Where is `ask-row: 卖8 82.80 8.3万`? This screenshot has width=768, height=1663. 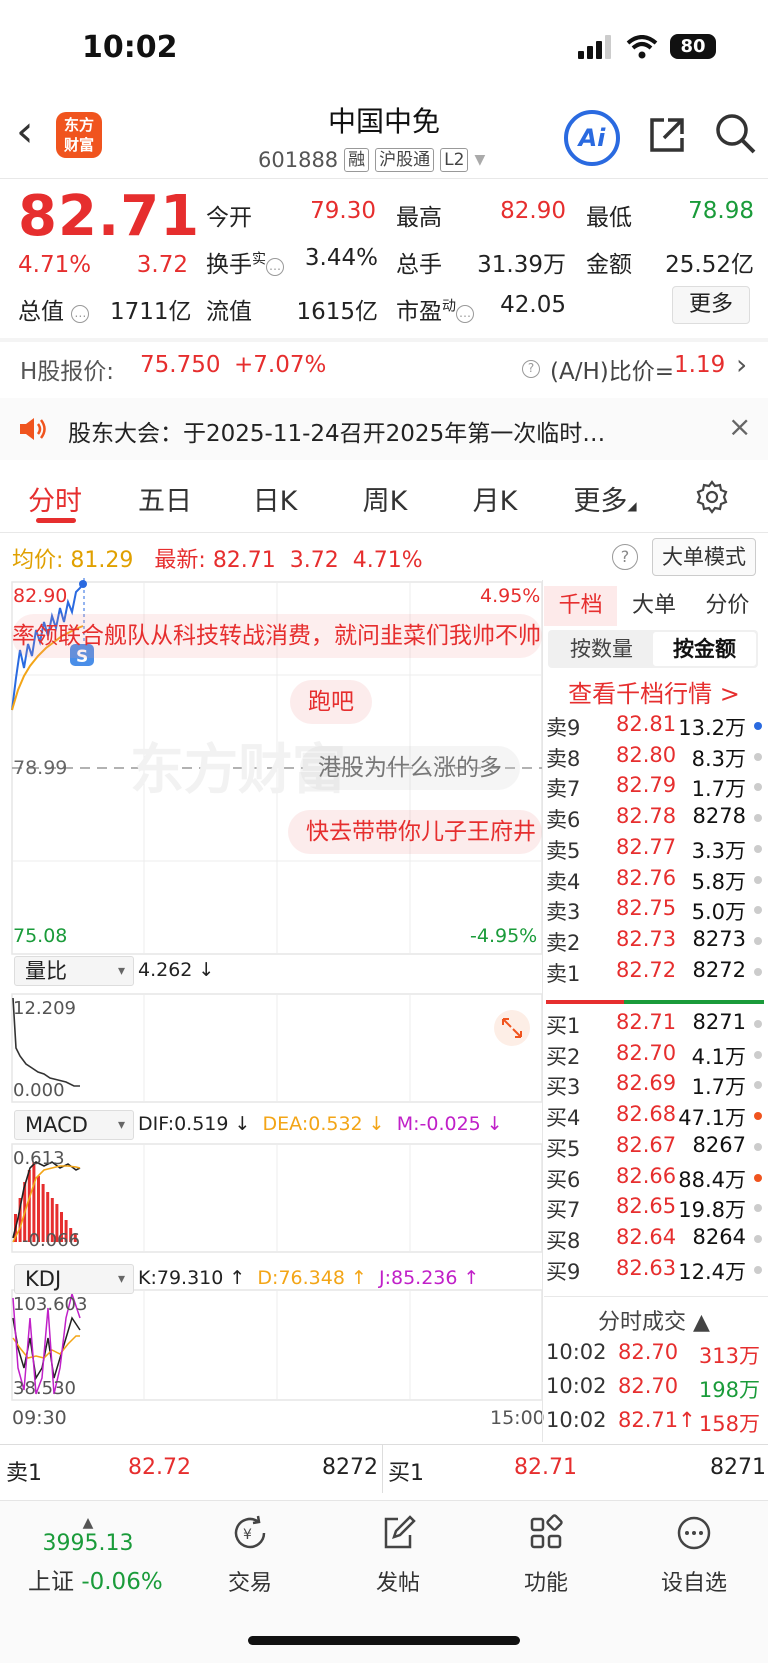
ask-row: 卖8 82.80 8.3万 is located at coordinates (655, 756).